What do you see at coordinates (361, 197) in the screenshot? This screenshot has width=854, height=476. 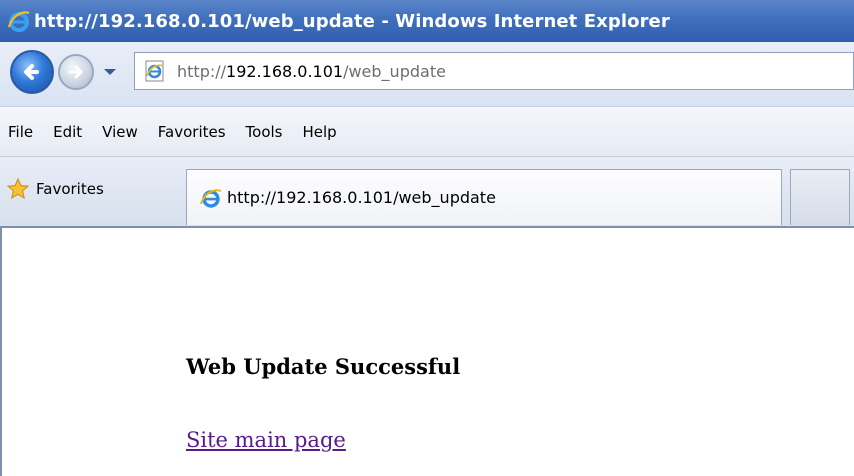 I see `tab-label: http://192.168.0.101/web_update` at bounding box center [361, 197].